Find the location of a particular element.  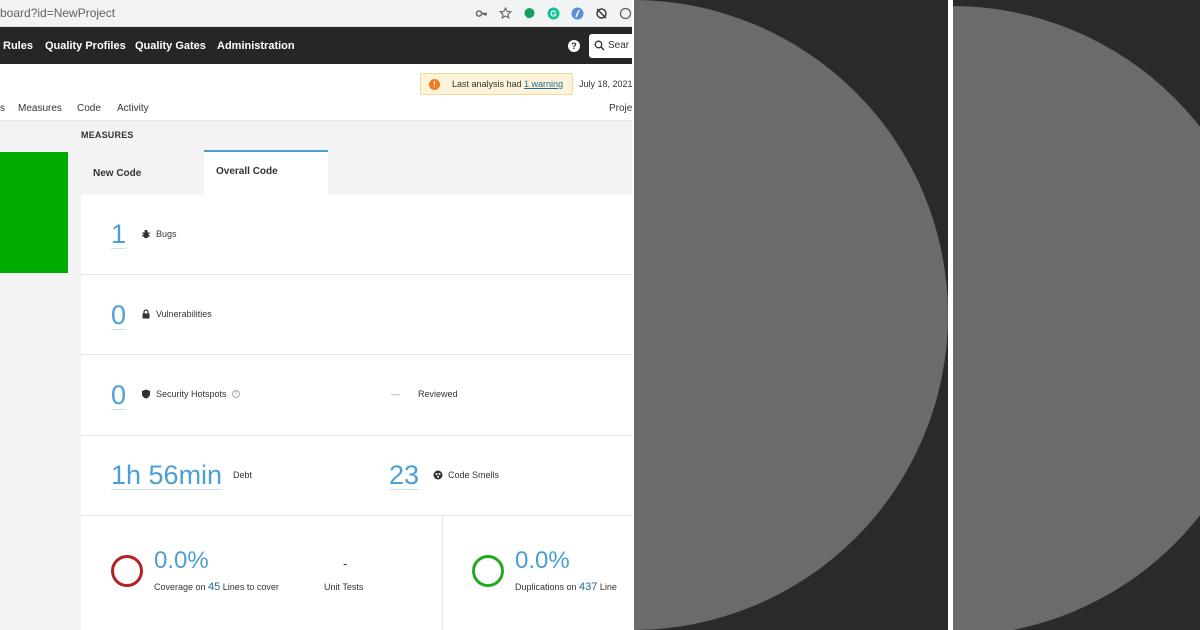

duplications-lines-link: 437 is located at coordinates (588, 587).